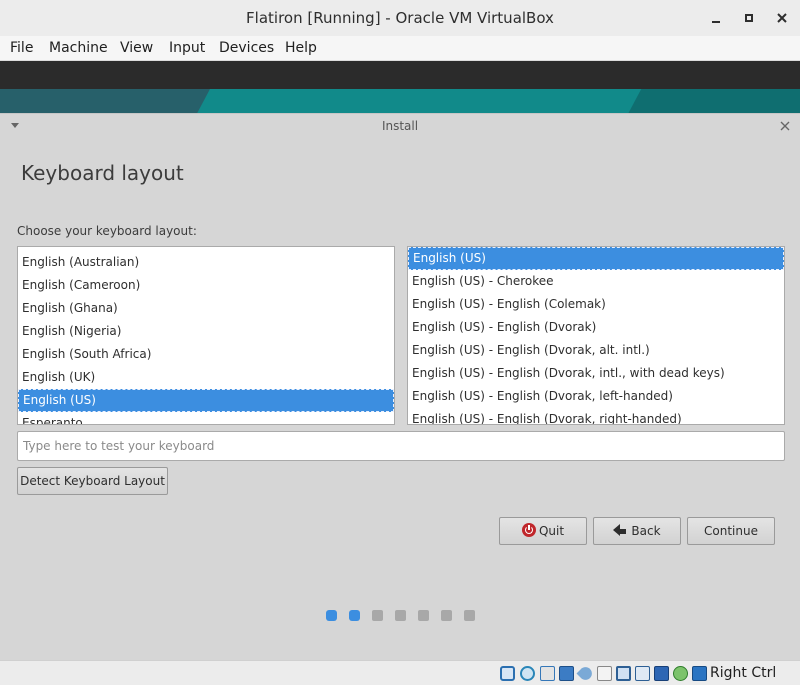  Describe the element at coordinates (646, 531) in the screenshot. I see `back-label: Back` at that location.